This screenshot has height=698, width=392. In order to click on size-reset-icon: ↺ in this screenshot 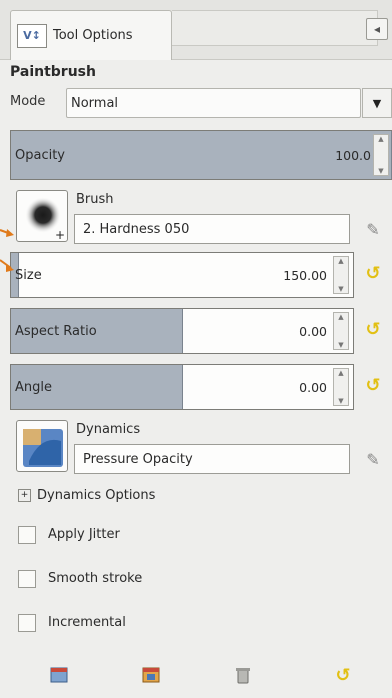, I will do `click(373, 273)`.